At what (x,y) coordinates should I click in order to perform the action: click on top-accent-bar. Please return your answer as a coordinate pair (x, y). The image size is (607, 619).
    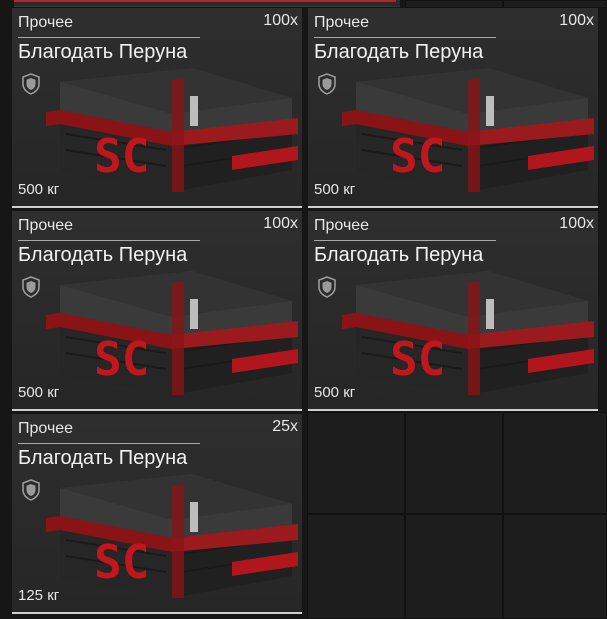
    Looking at the image, I should click on (205, 1).